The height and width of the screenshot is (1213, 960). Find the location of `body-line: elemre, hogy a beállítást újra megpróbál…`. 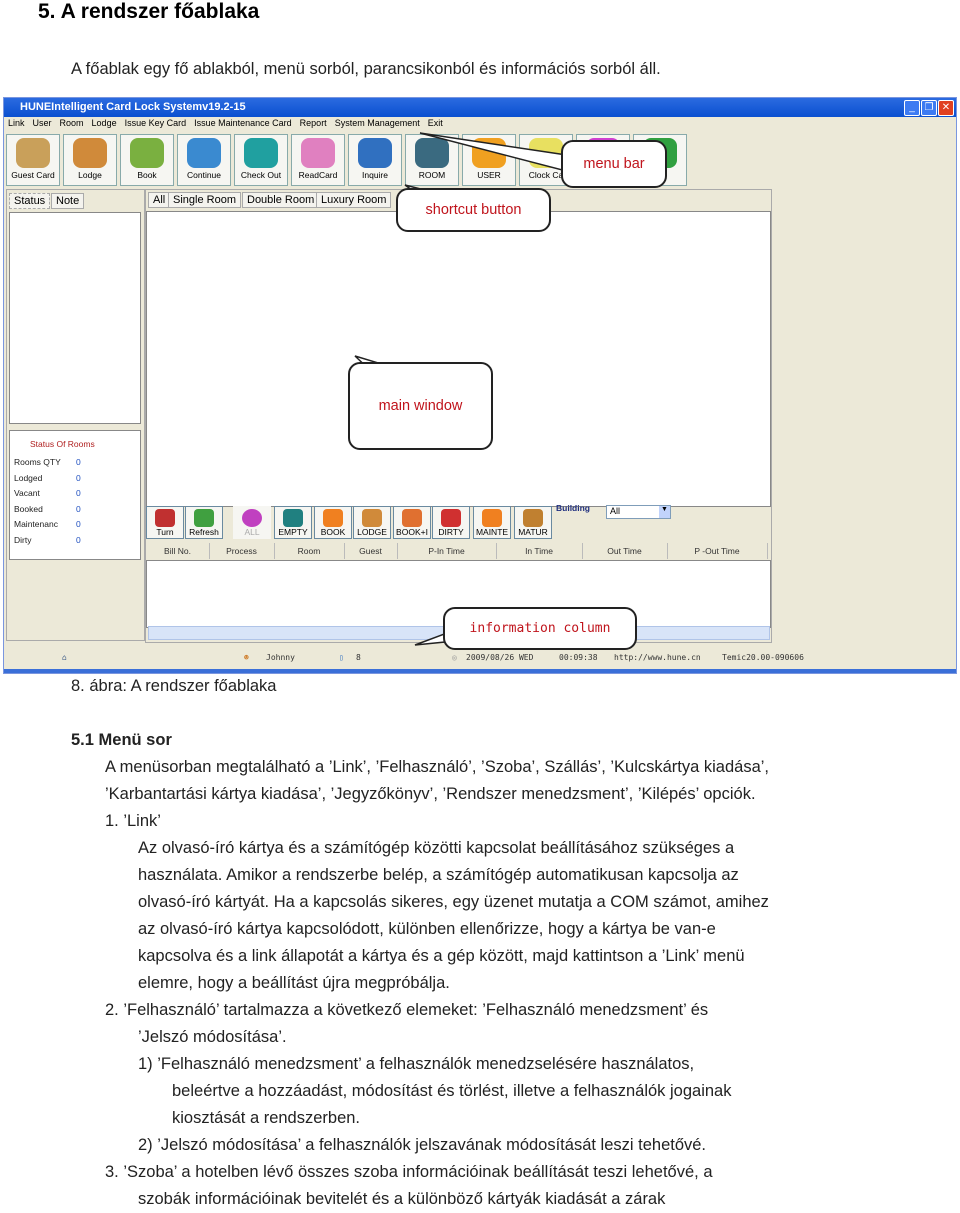

body-line: elemre, hogy a beállítást újra megpróbál… is located at coordinates (294, 983).